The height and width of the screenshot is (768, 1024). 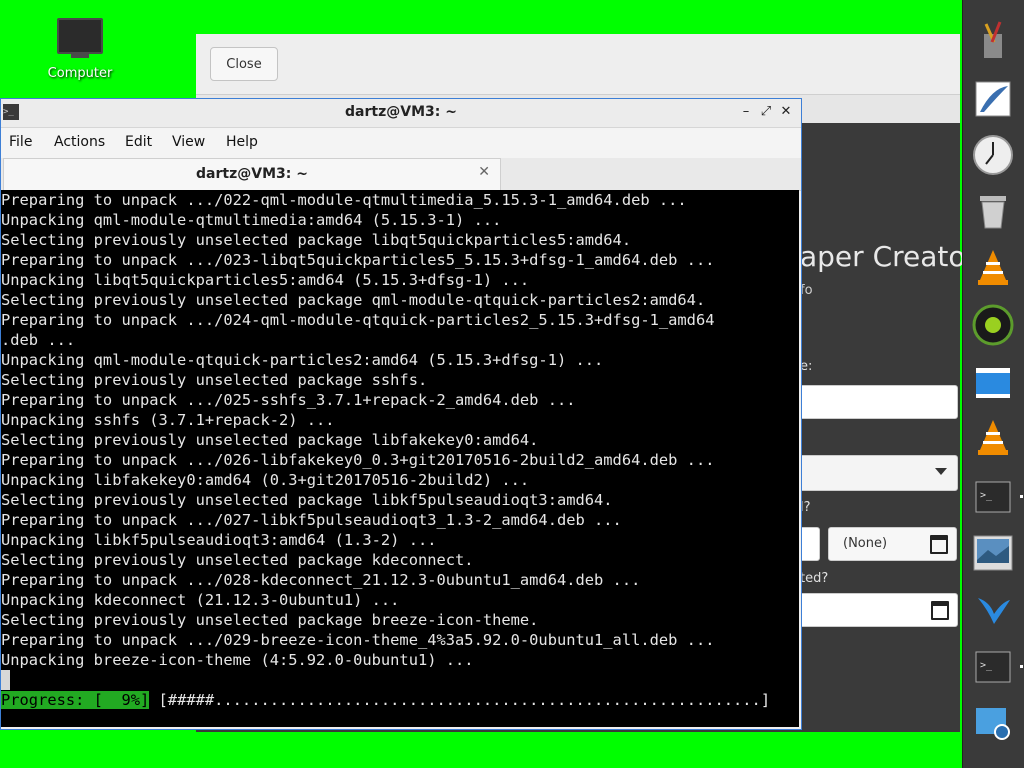 What do you see at coordinates (877, 402) in the screenshot?
I see `text-input` at bounding box center [877, 402].